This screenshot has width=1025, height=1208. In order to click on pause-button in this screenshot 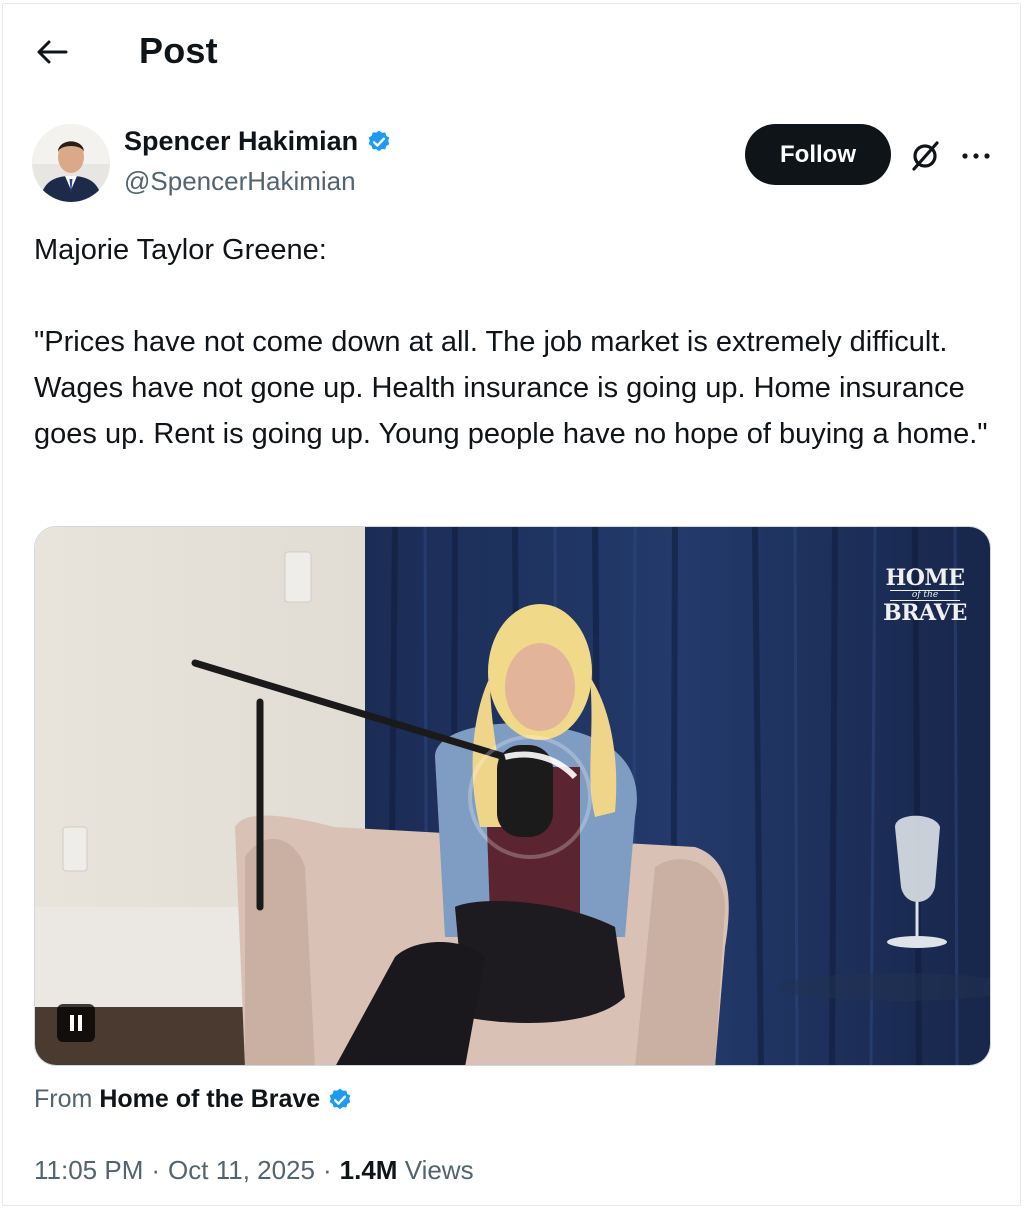, I will do `click(76, 1023)`.